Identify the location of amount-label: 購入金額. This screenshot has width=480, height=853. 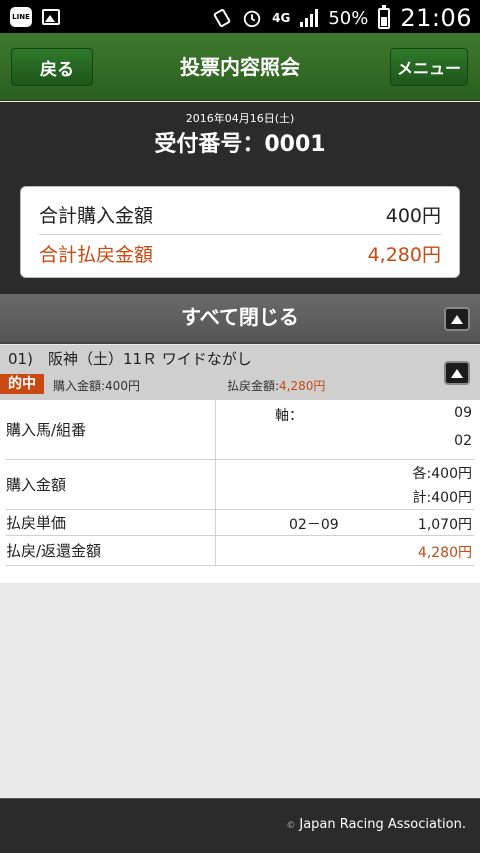
(111, 484).